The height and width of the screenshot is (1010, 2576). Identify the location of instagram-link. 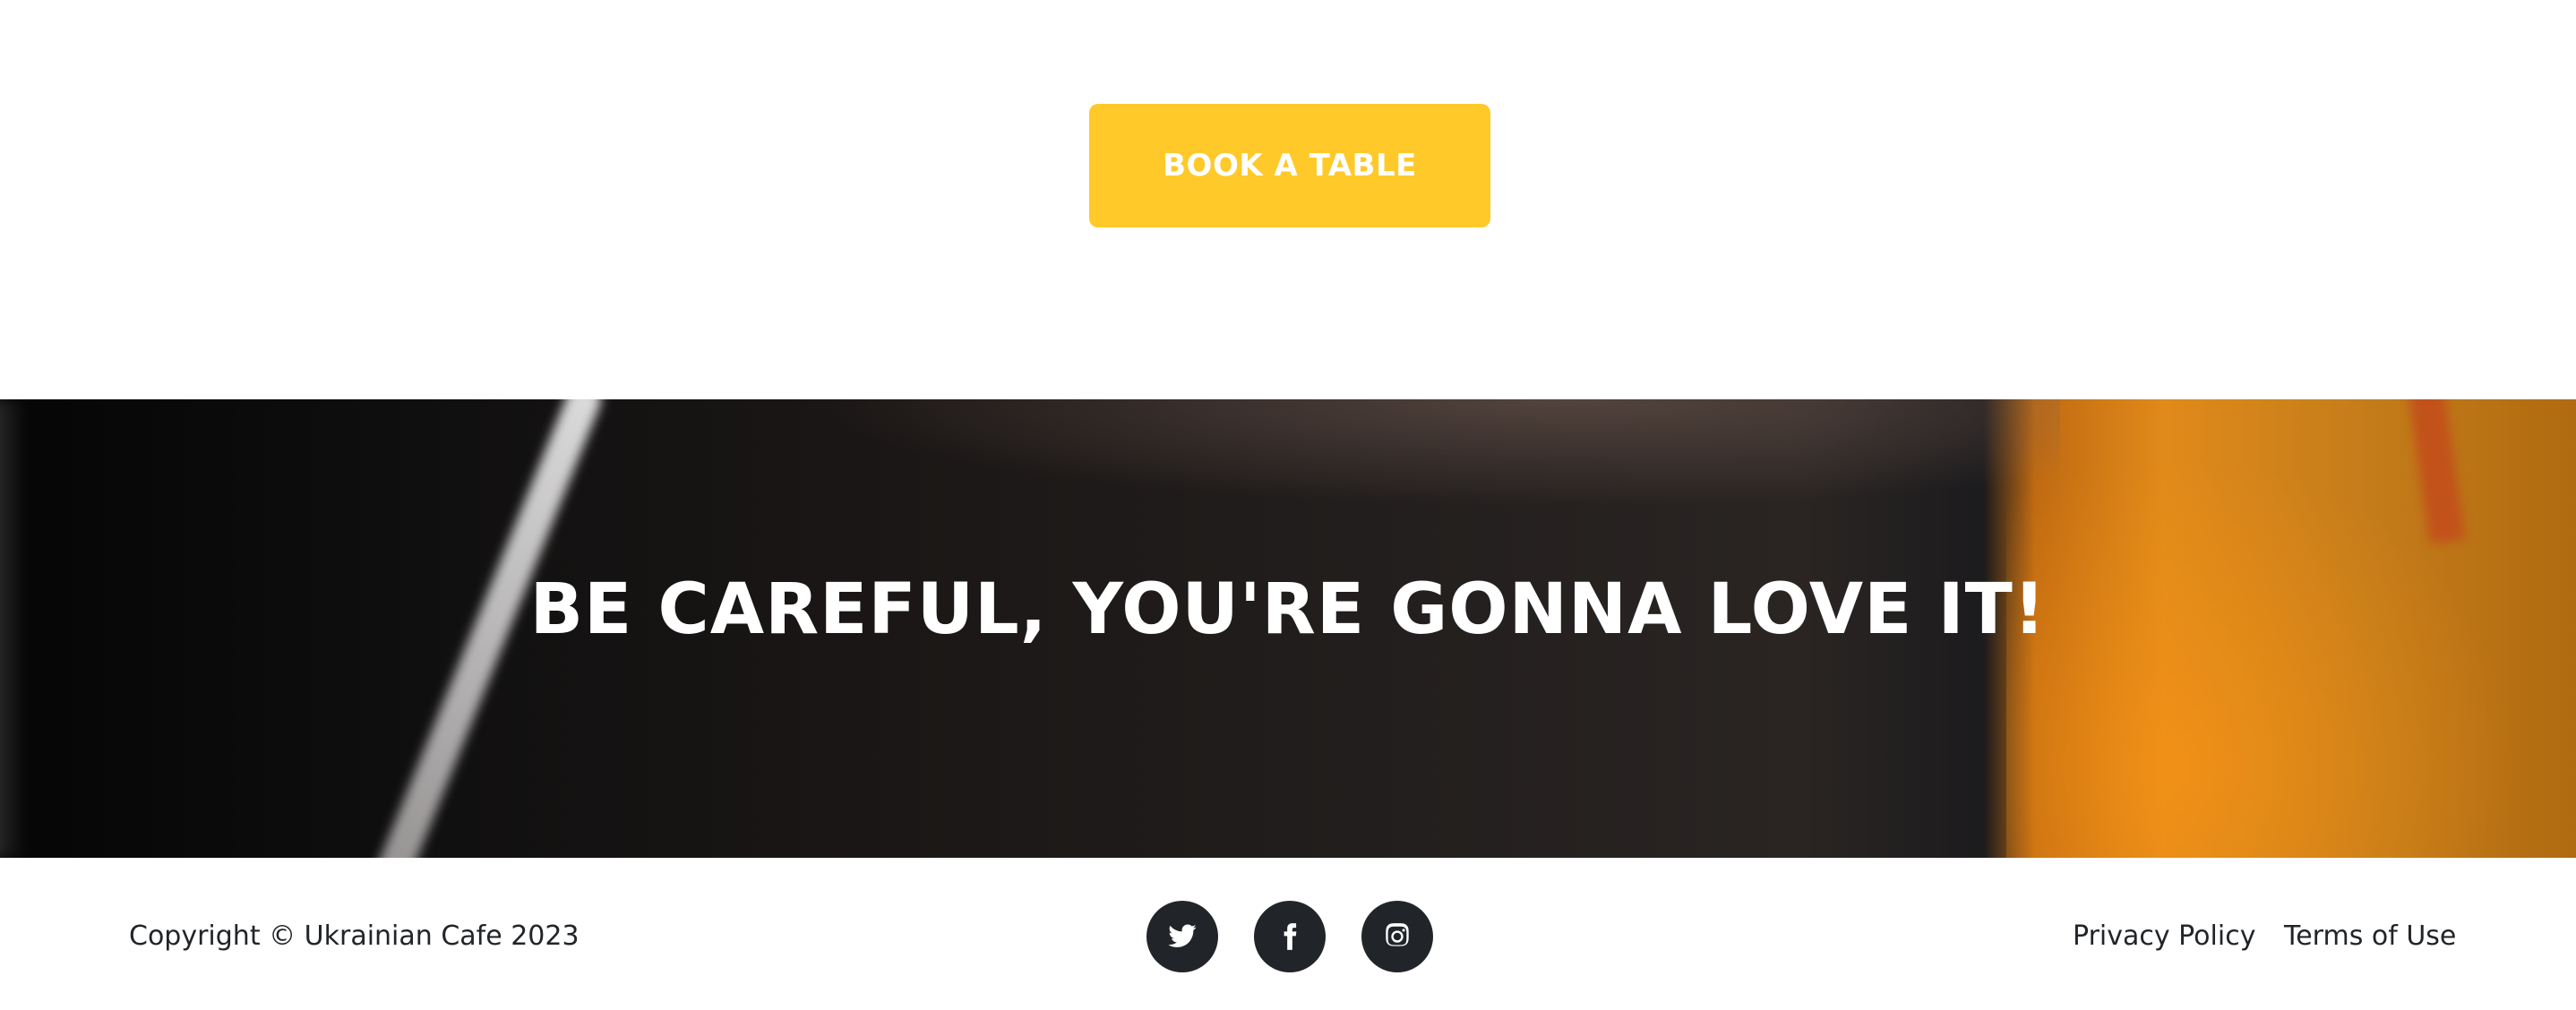
(1397, 937).